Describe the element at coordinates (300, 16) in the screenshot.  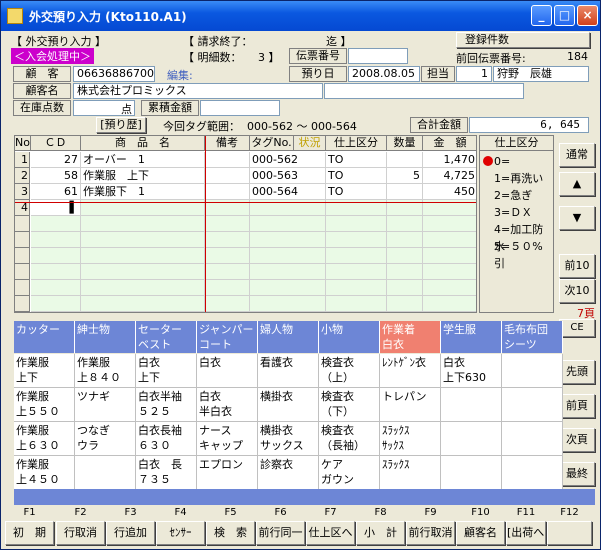
I see `title-bar: 外交預り入力 (Kto110.A1) _ □ ×` at that location.